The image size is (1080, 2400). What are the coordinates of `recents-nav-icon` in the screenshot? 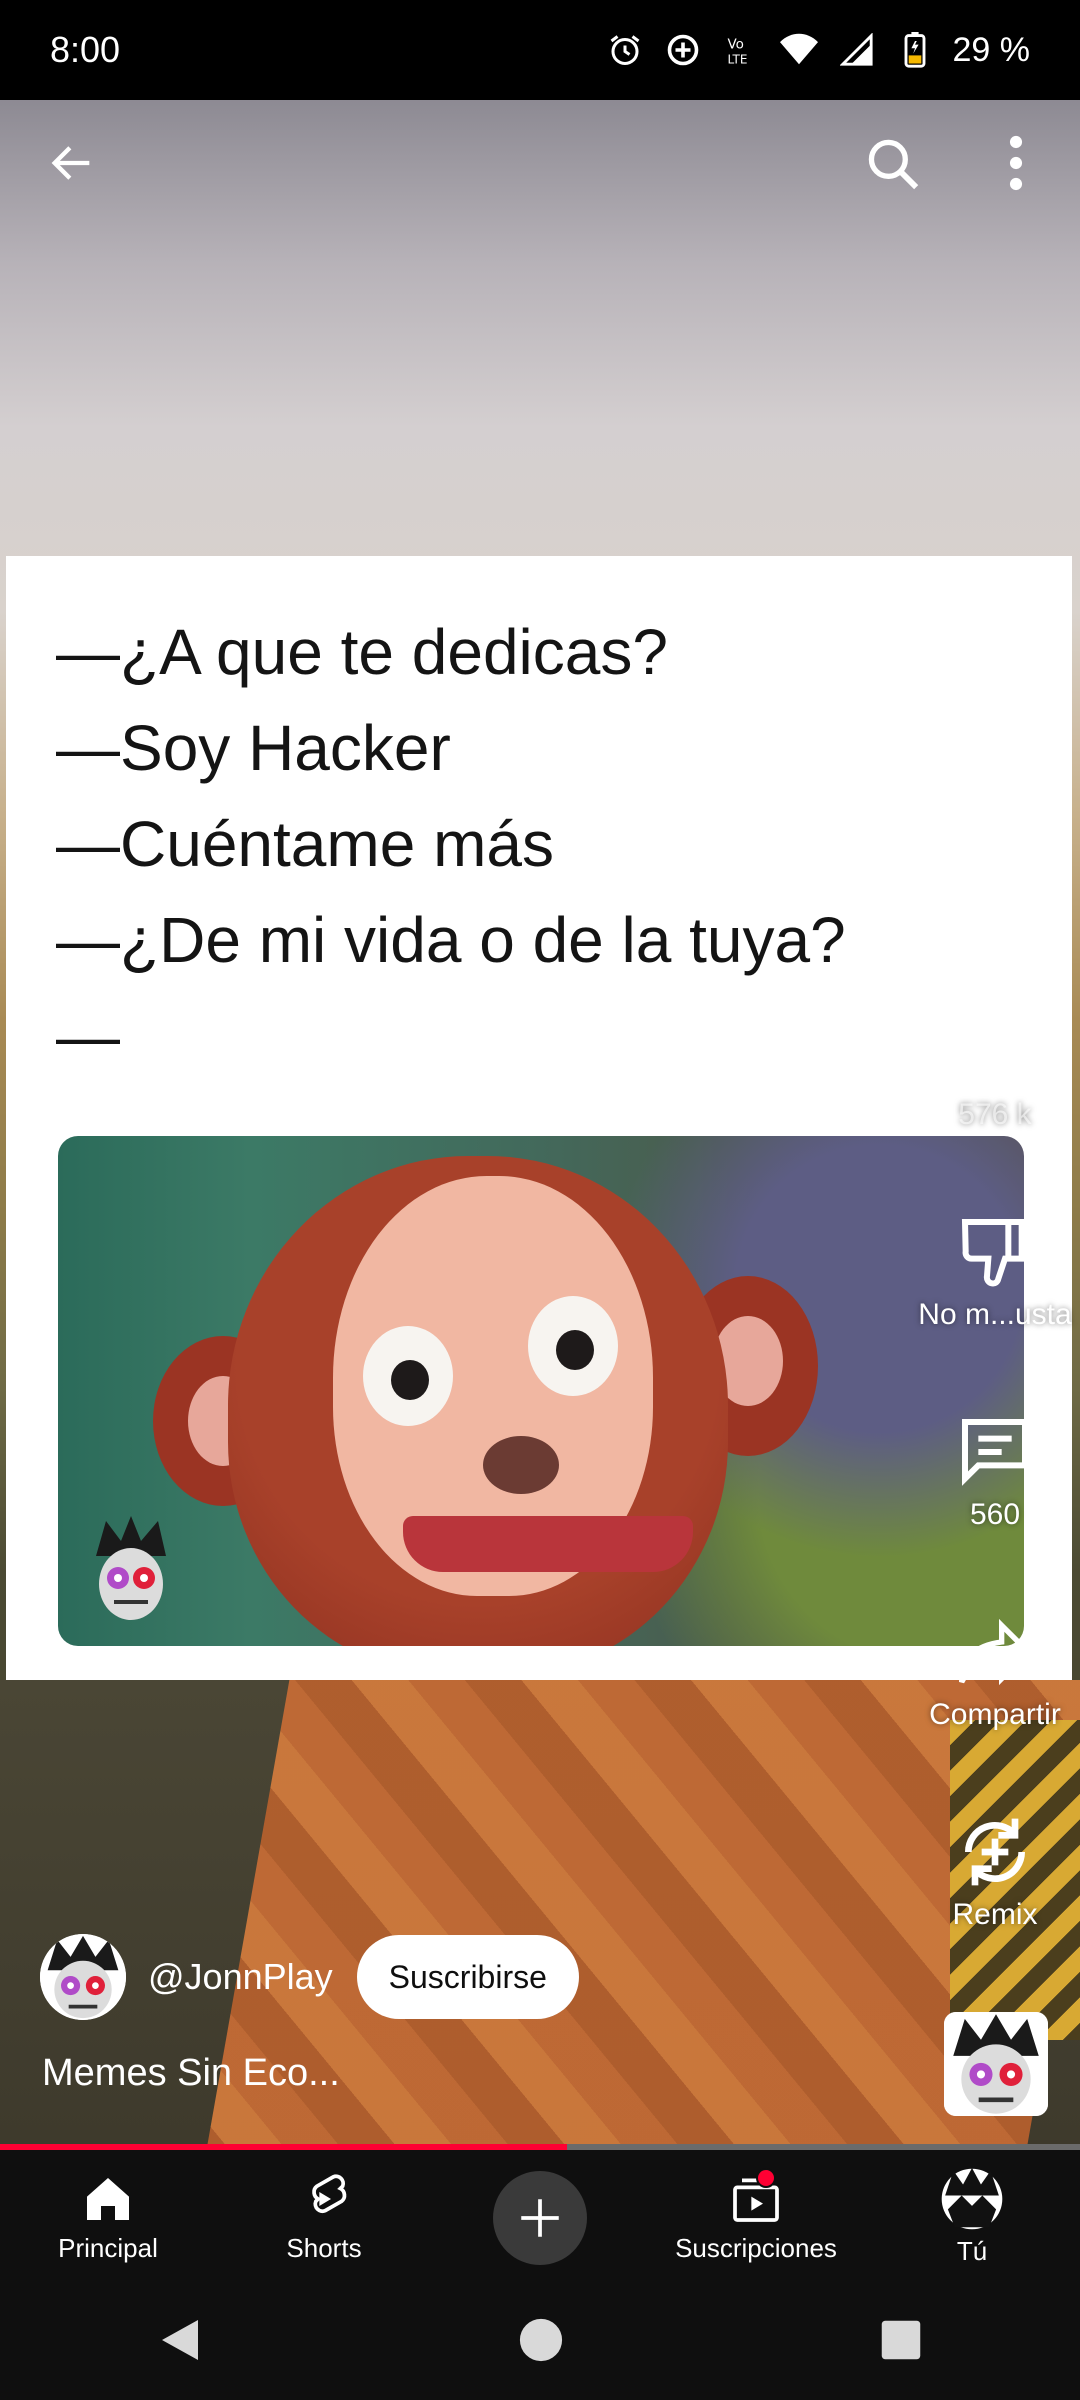 It's located at (901, 2342).